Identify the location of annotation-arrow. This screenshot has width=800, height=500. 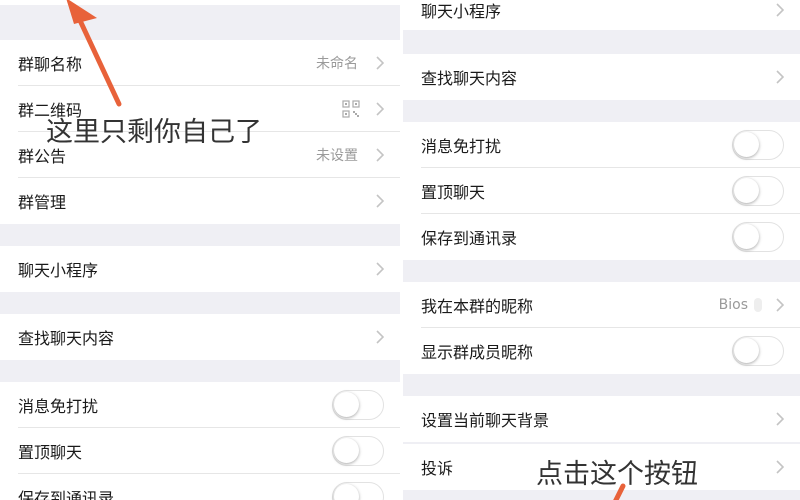
(94, 53).